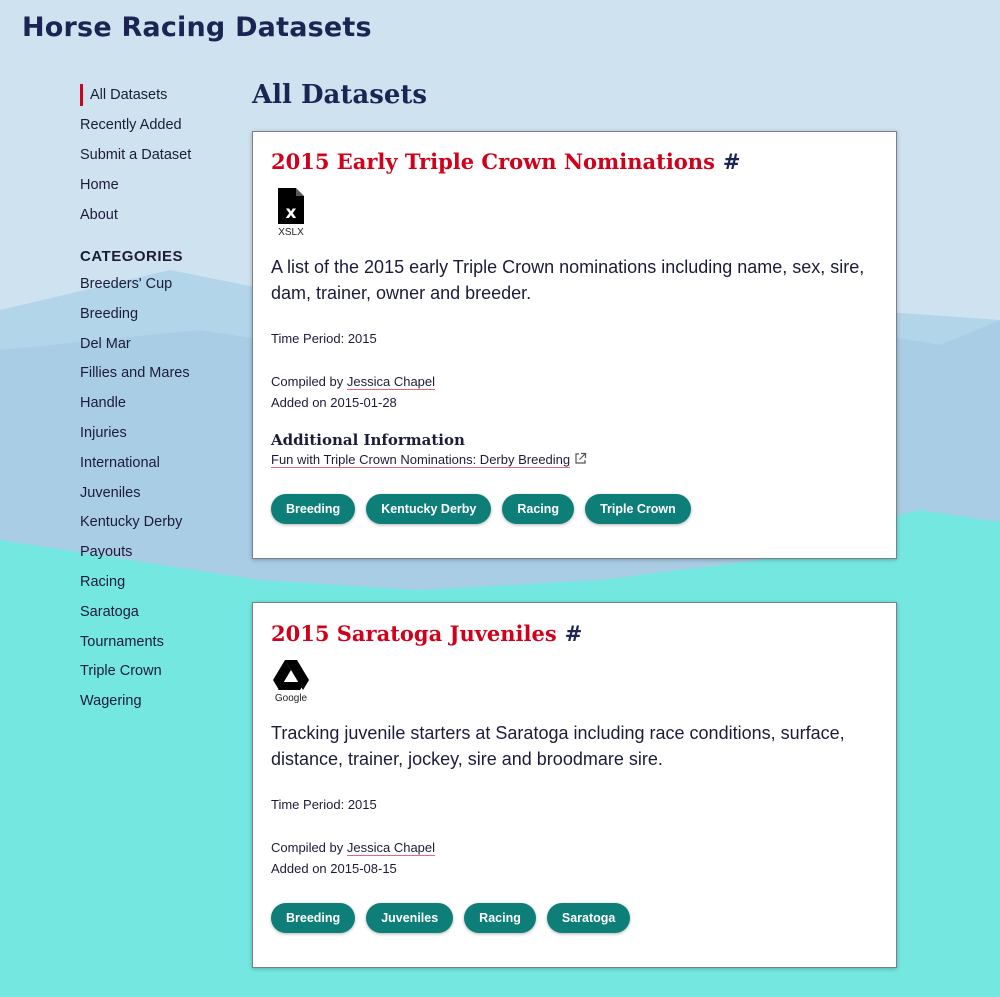 The image size is (1000, 997). Describe the element at coordinates (160, 127) in the screenshot. I see `nav-recently-added: Recently Added` at that location.